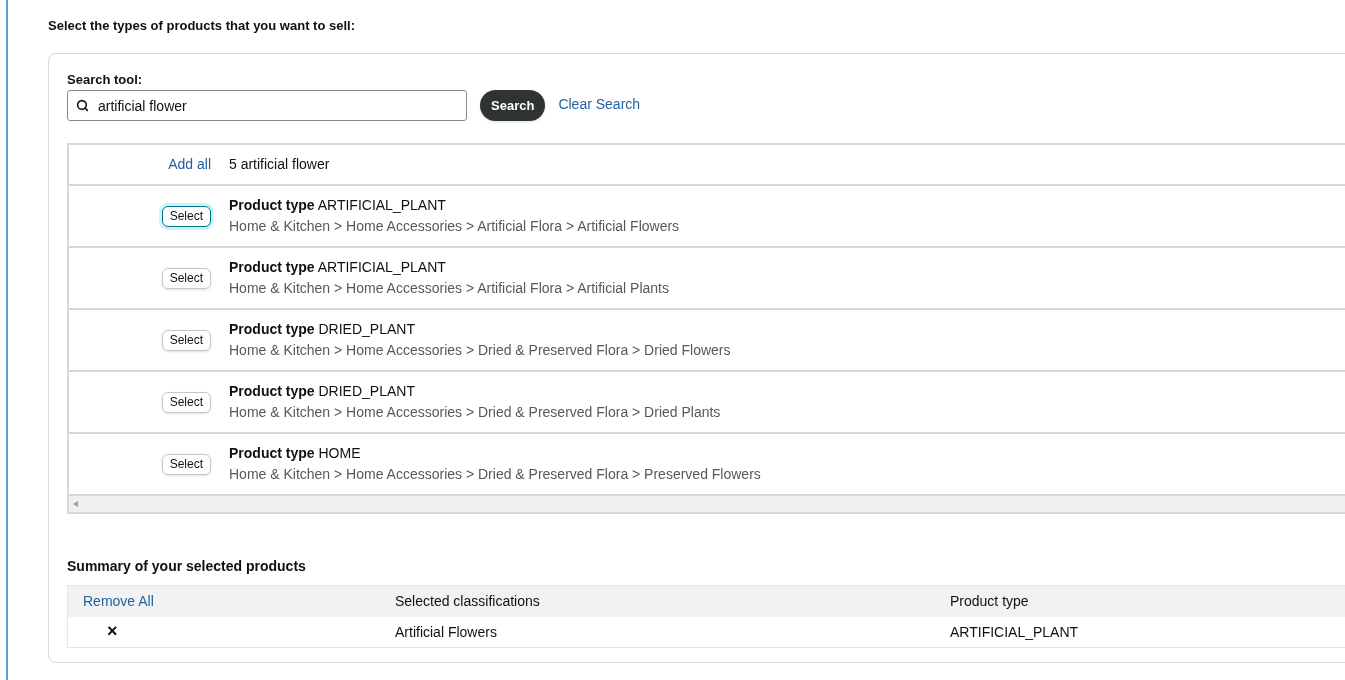 This screenshot has height=680, width=1345. I want to click on clear-search-link: Clear Search, so click(599, 104).